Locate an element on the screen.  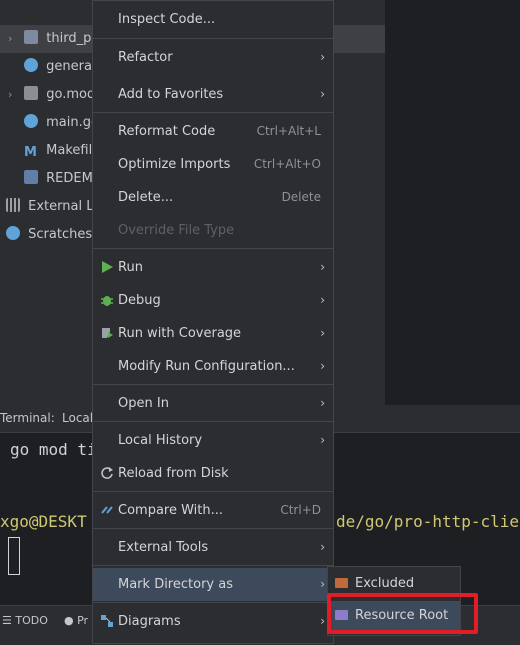
terminal-line: go mod ti is located at coordinates (53, 449).